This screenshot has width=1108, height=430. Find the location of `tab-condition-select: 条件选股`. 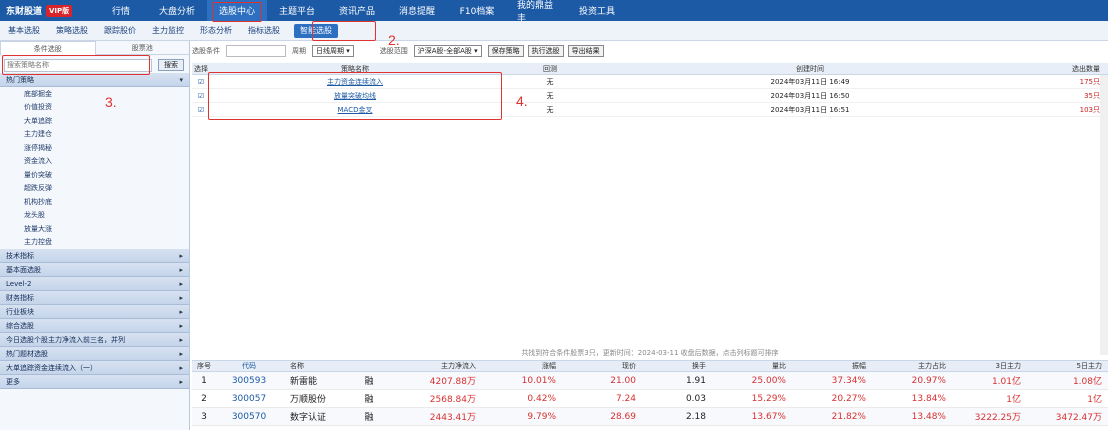

tab-condition-select: 条件选股 is located at coordinates (48, 48).